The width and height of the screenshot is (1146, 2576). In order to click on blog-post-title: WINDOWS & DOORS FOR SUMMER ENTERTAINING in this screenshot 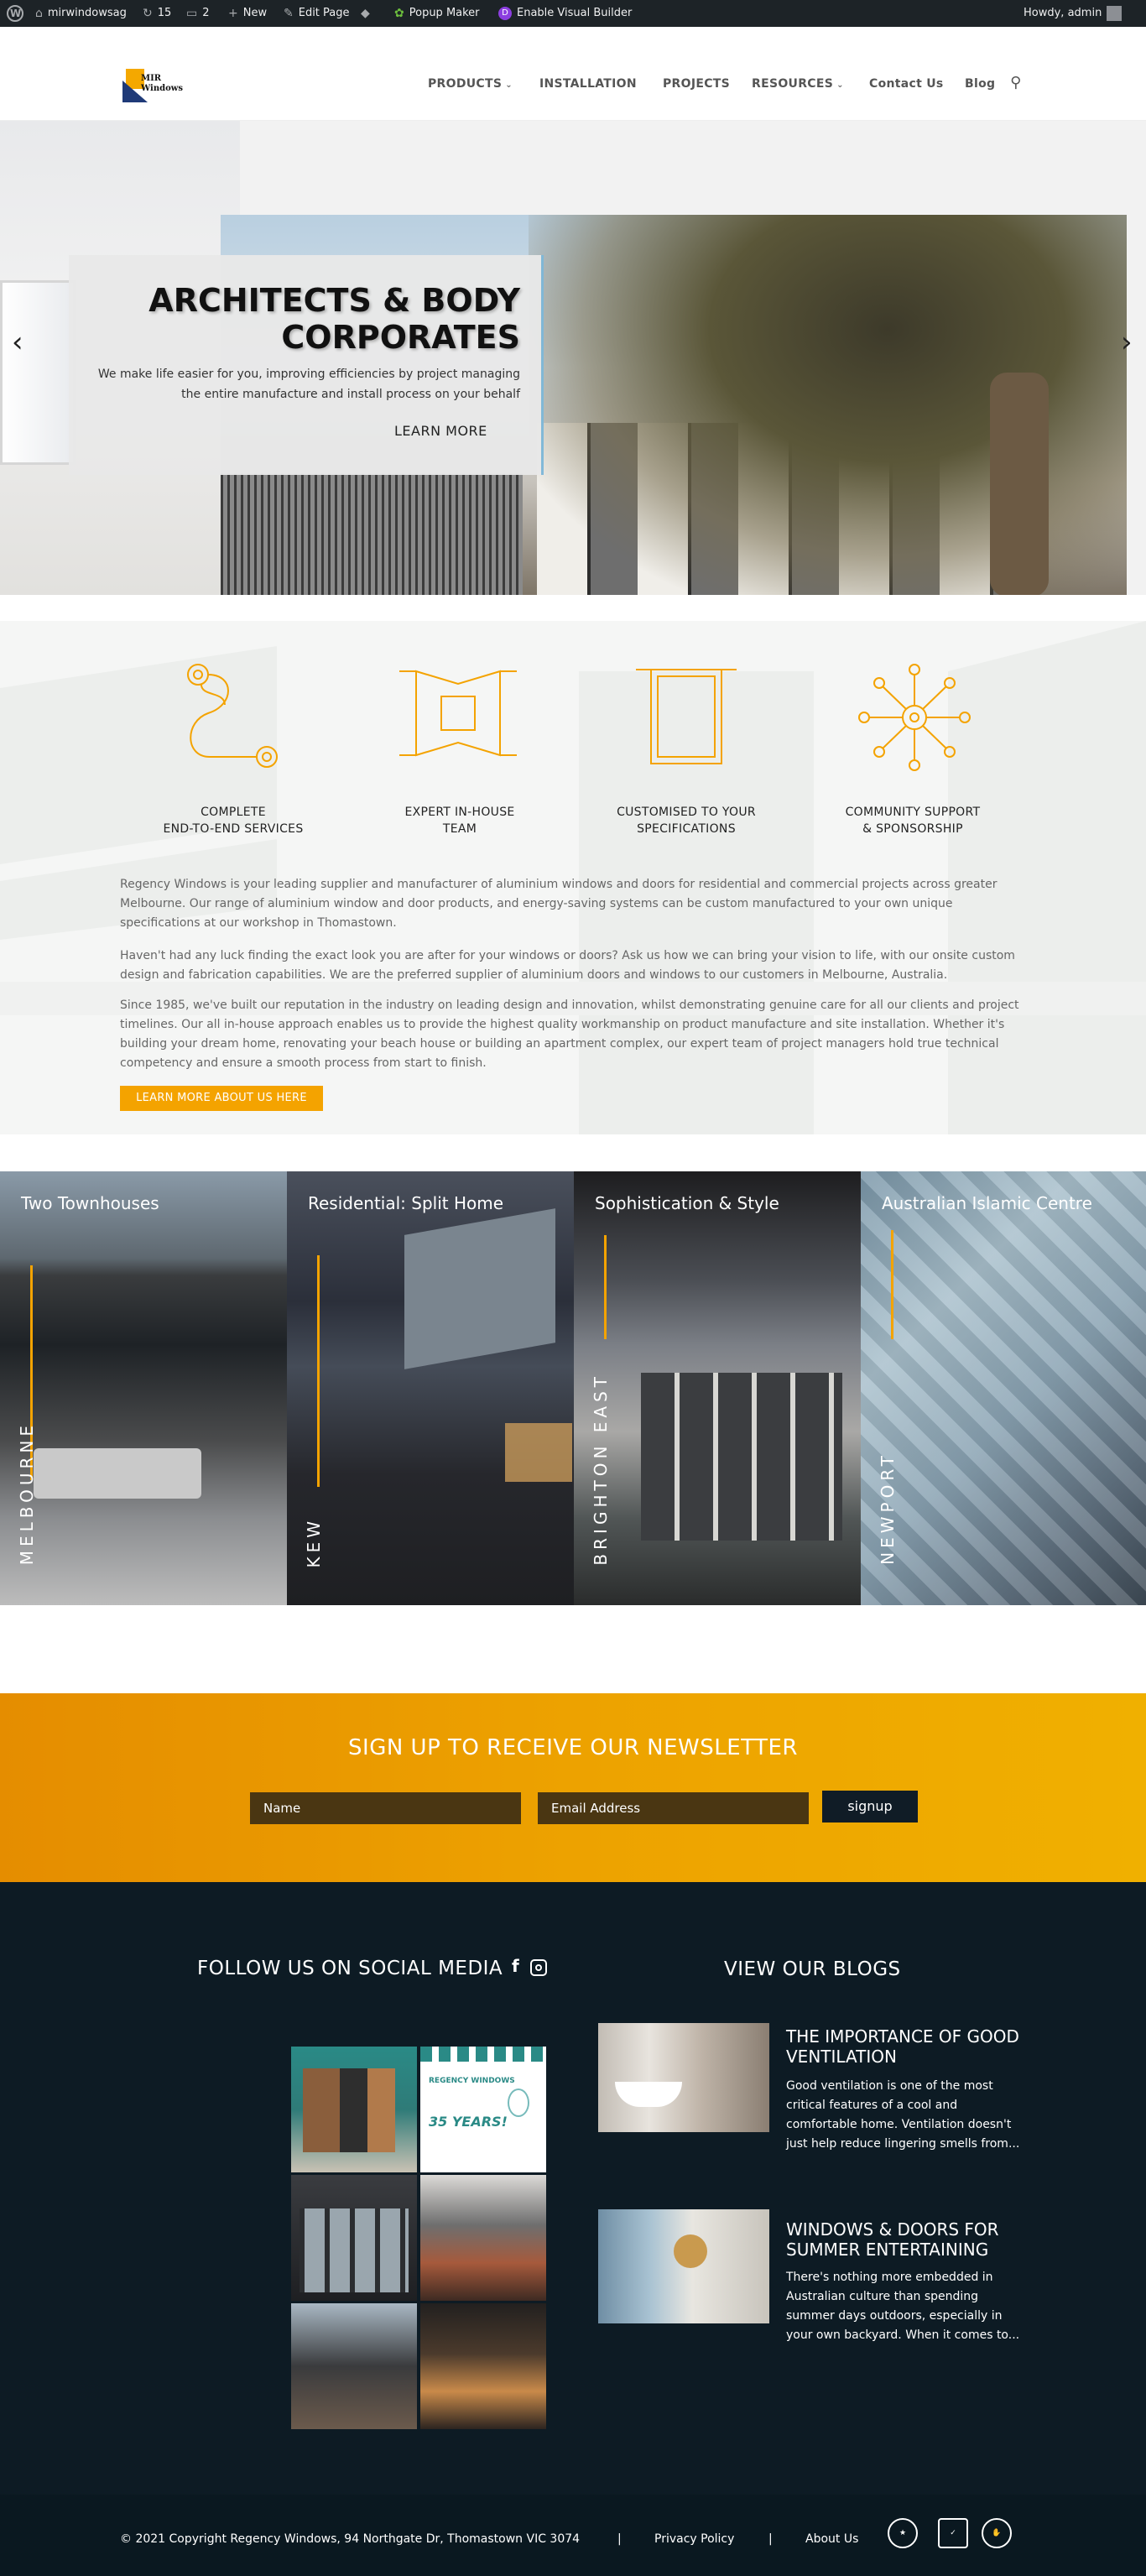, I will do `click(903, 2239)`.